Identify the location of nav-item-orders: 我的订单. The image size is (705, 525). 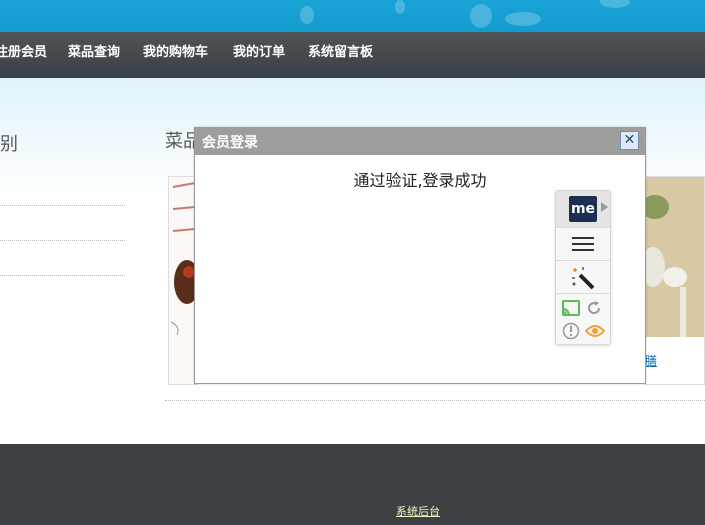
(259, 55).